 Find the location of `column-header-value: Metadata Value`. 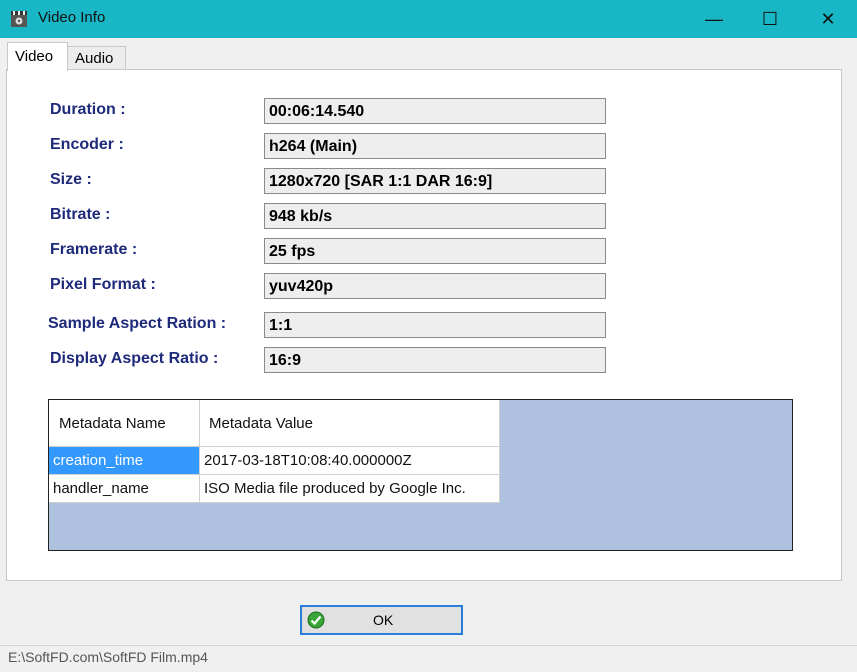

column-header-value: Metadata Value is located at coordinates (349, 423).